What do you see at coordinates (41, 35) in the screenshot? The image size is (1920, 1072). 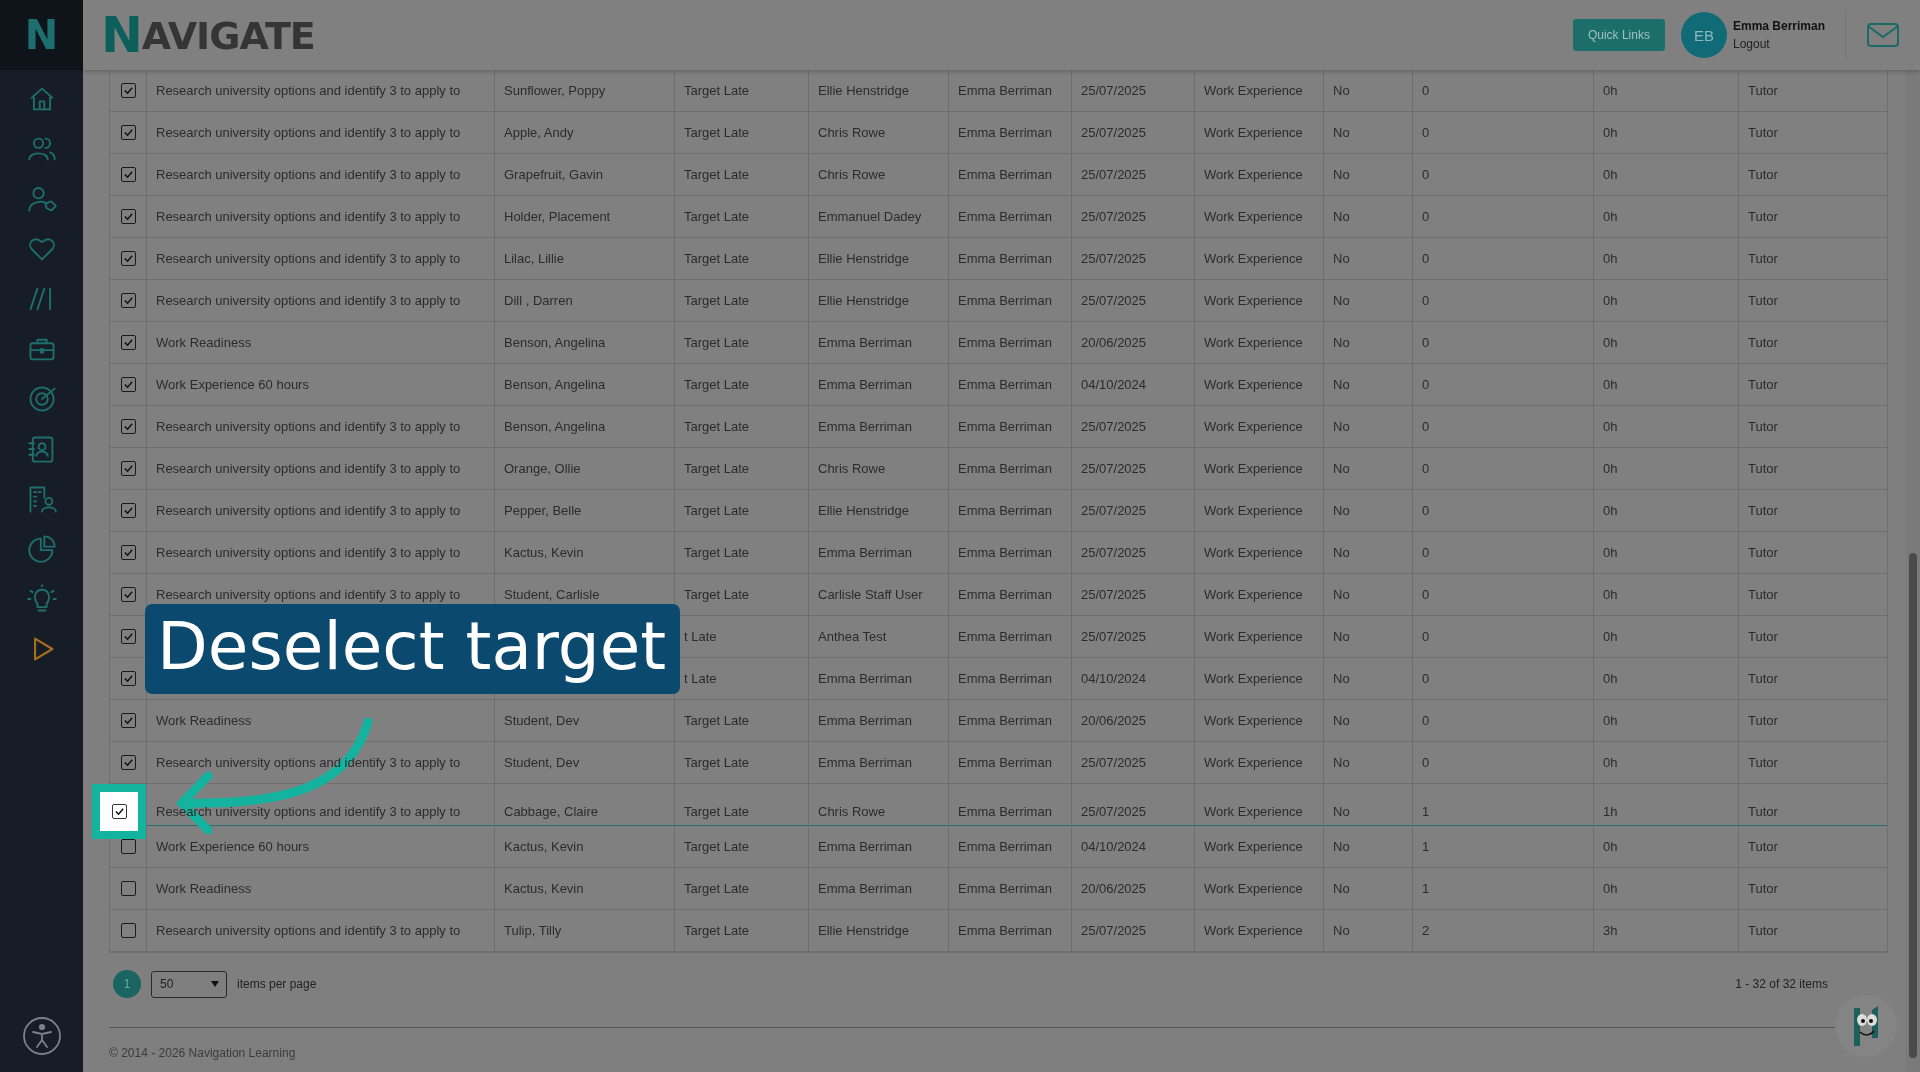 I see `app-logo: N` at bounding box center [41, 35].